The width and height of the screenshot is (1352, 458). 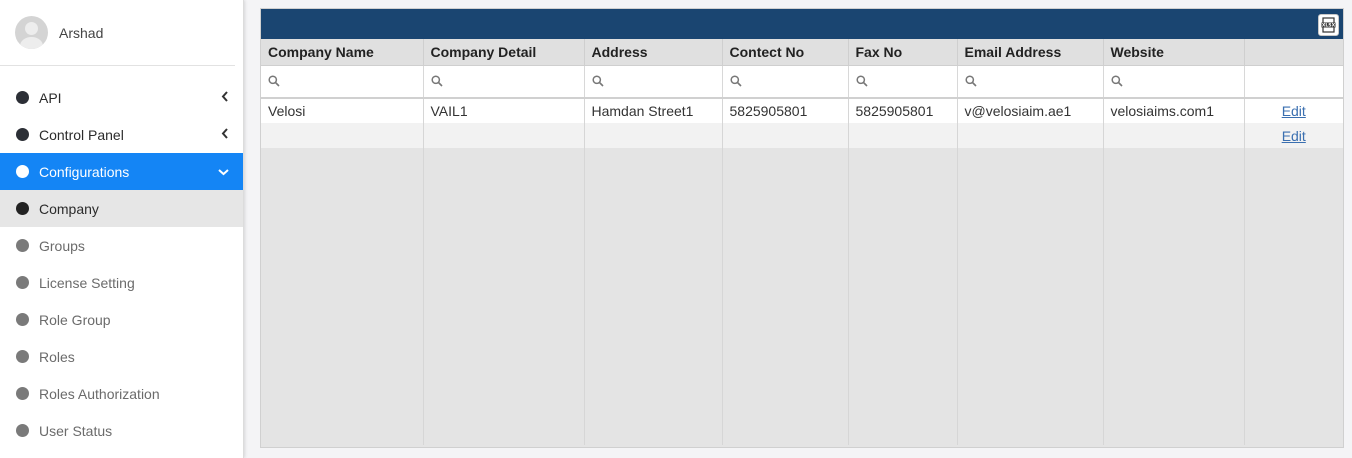 I want to click on column-header-actions, so click(x=1294, y=52).